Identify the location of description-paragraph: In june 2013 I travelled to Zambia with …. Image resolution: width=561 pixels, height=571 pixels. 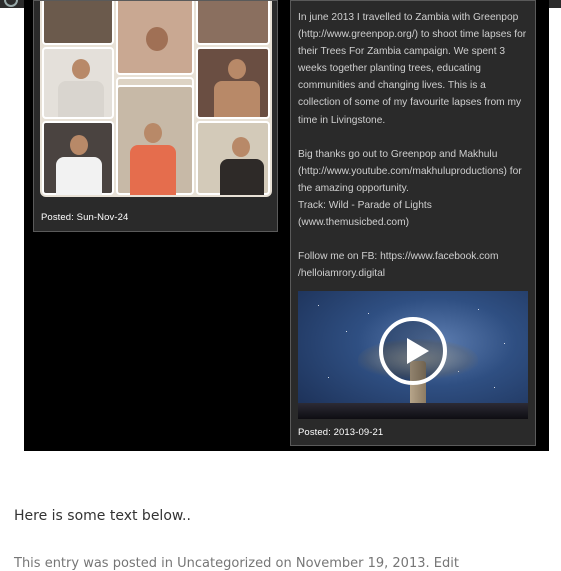
(412, 69).